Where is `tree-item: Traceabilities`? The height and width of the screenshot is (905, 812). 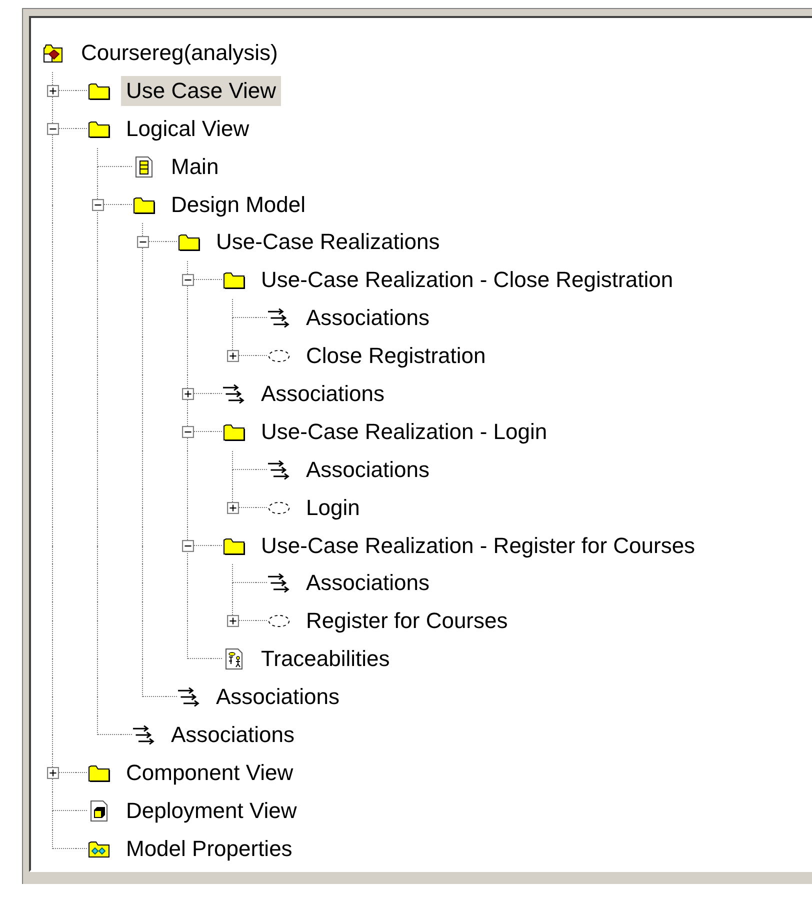 tree-item: Traceabilities is located at coordinates (325, 659).